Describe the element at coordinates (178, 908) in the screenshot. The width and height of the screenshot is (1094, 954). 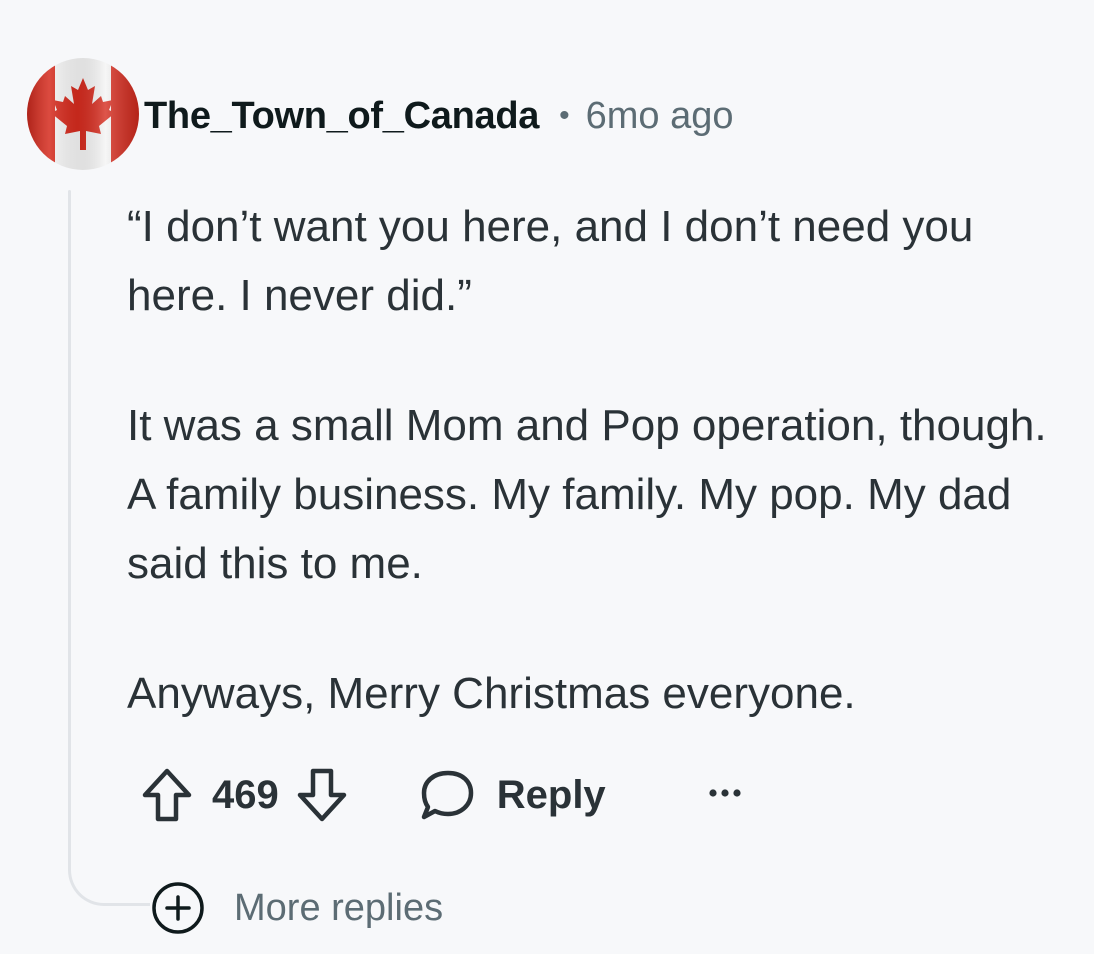
I see `plus-circle-icon` at that location.